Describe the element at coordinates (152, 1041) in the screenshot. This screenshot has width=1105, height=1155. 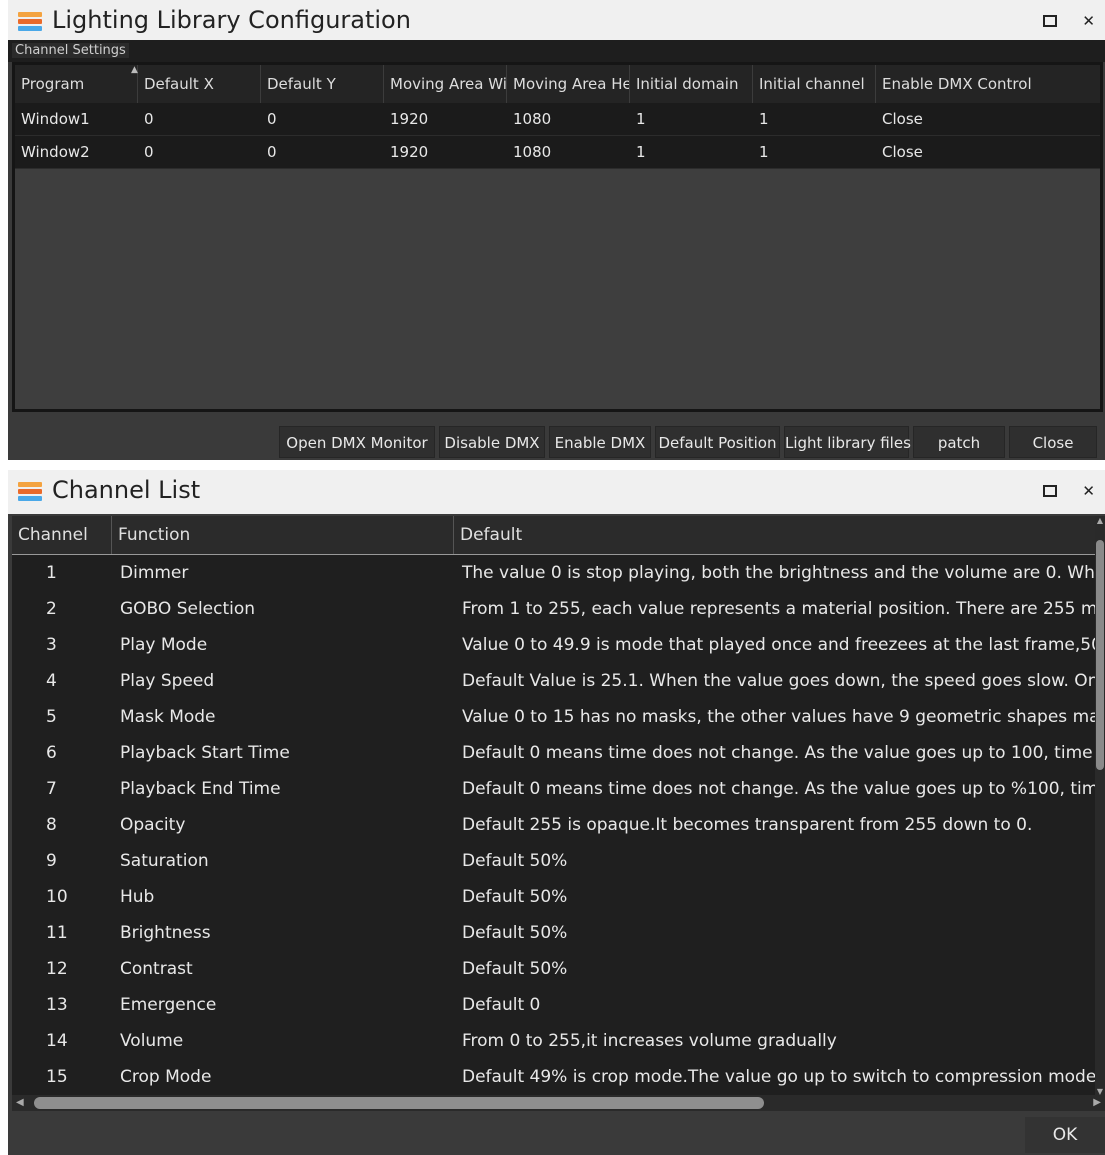
I see `function-name: Volume` at that location.